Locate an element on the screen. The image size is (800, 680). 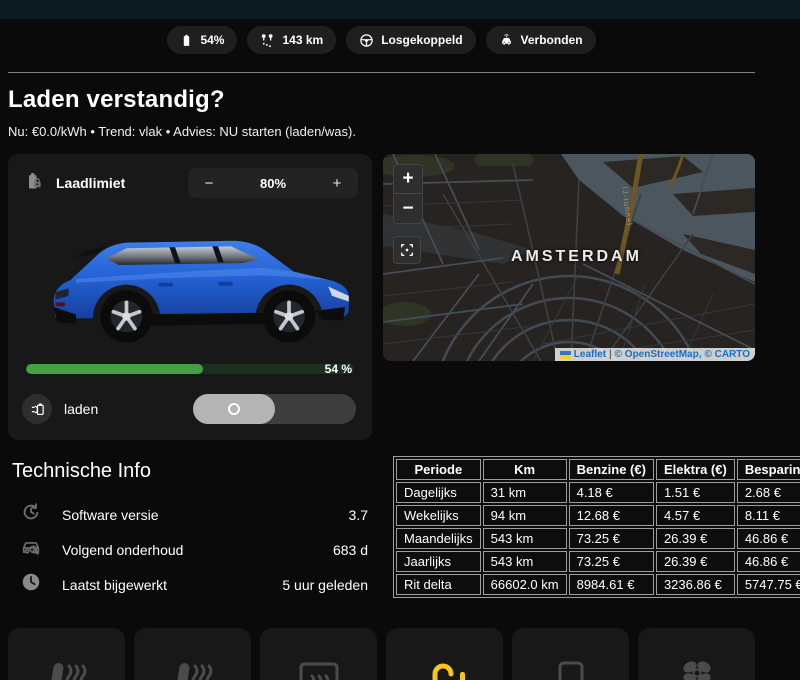
limit-value: 80% is located at coordinates (273, 183).